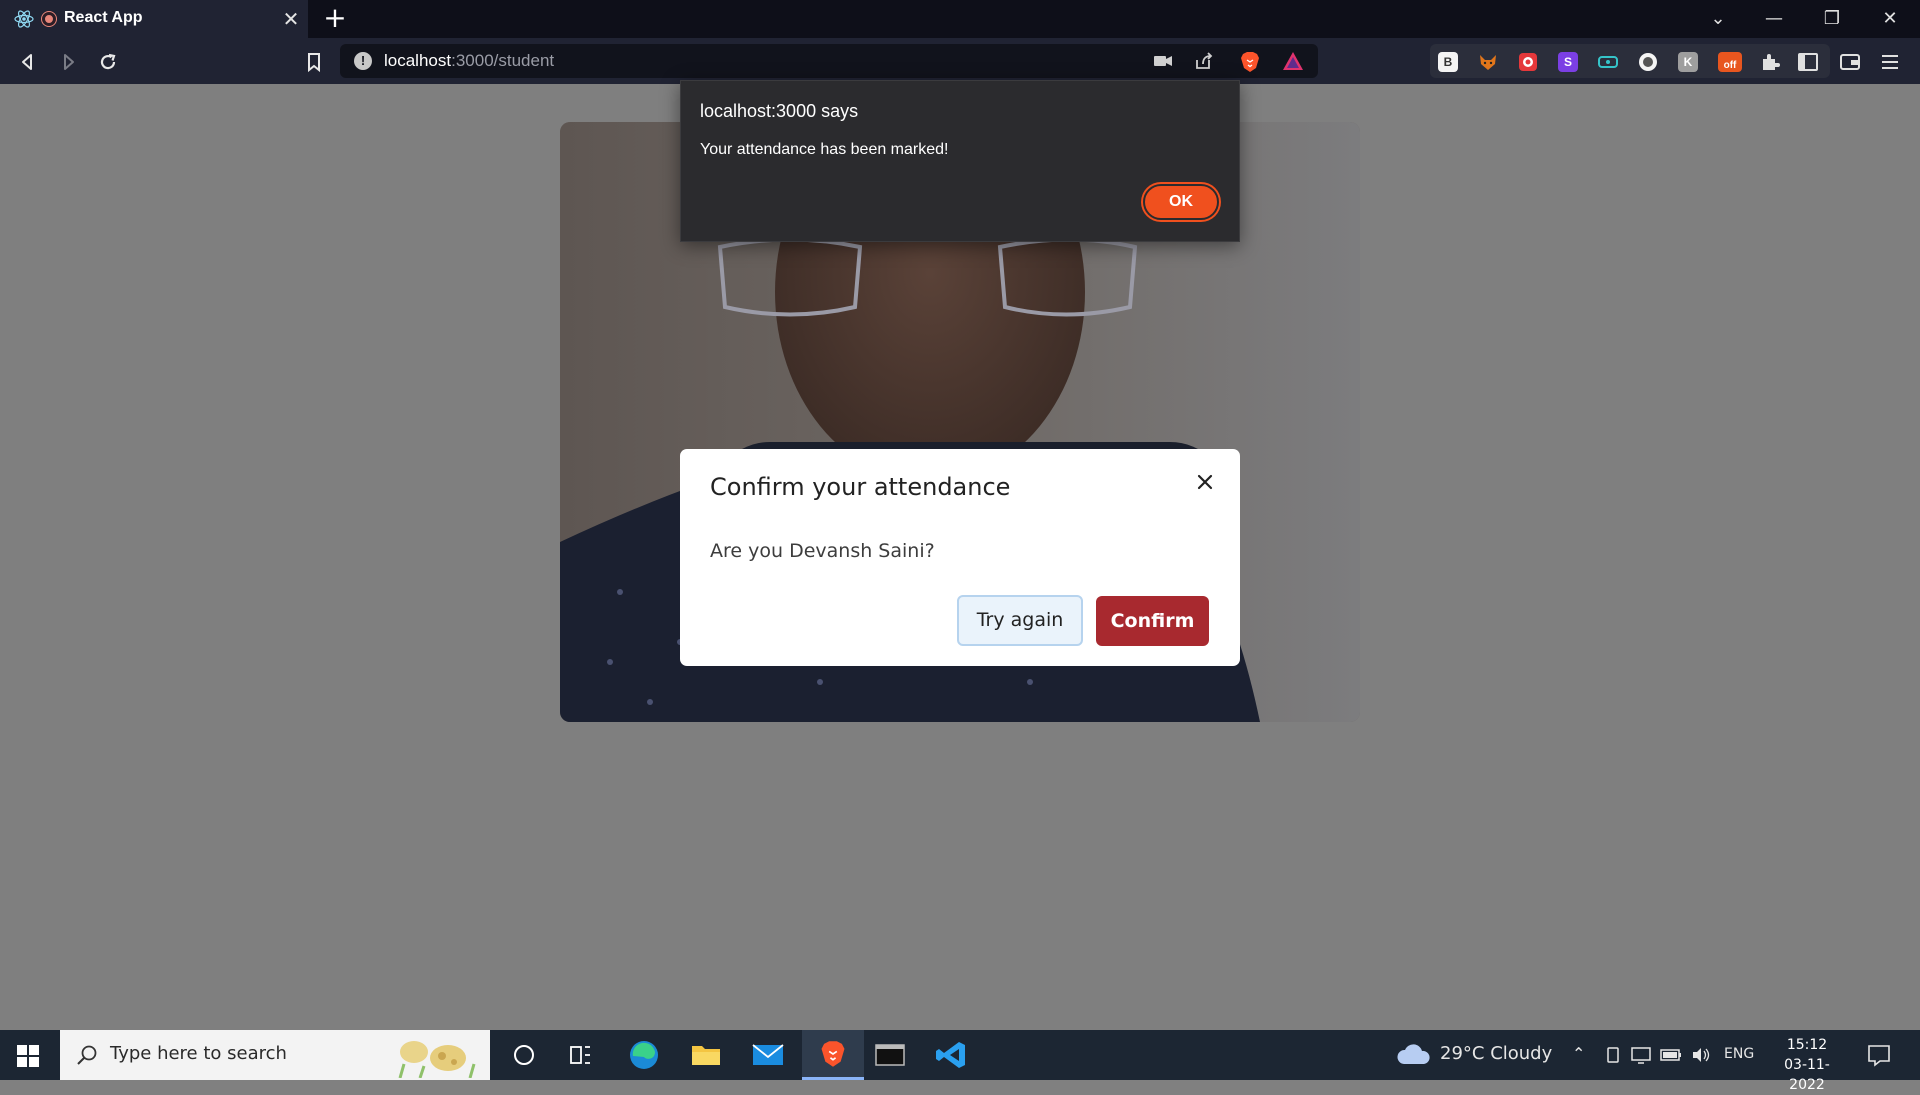 The image size is (1920, 1095). Describe the element at coordinates (437, 1059) in the screenshot. I see `search-highlight-art-icon` at that location.